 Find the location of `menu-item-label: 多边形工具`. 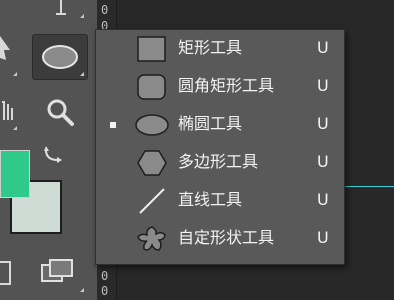

menu-item-label: 多边形工具 is located at coordinates (218, 161).